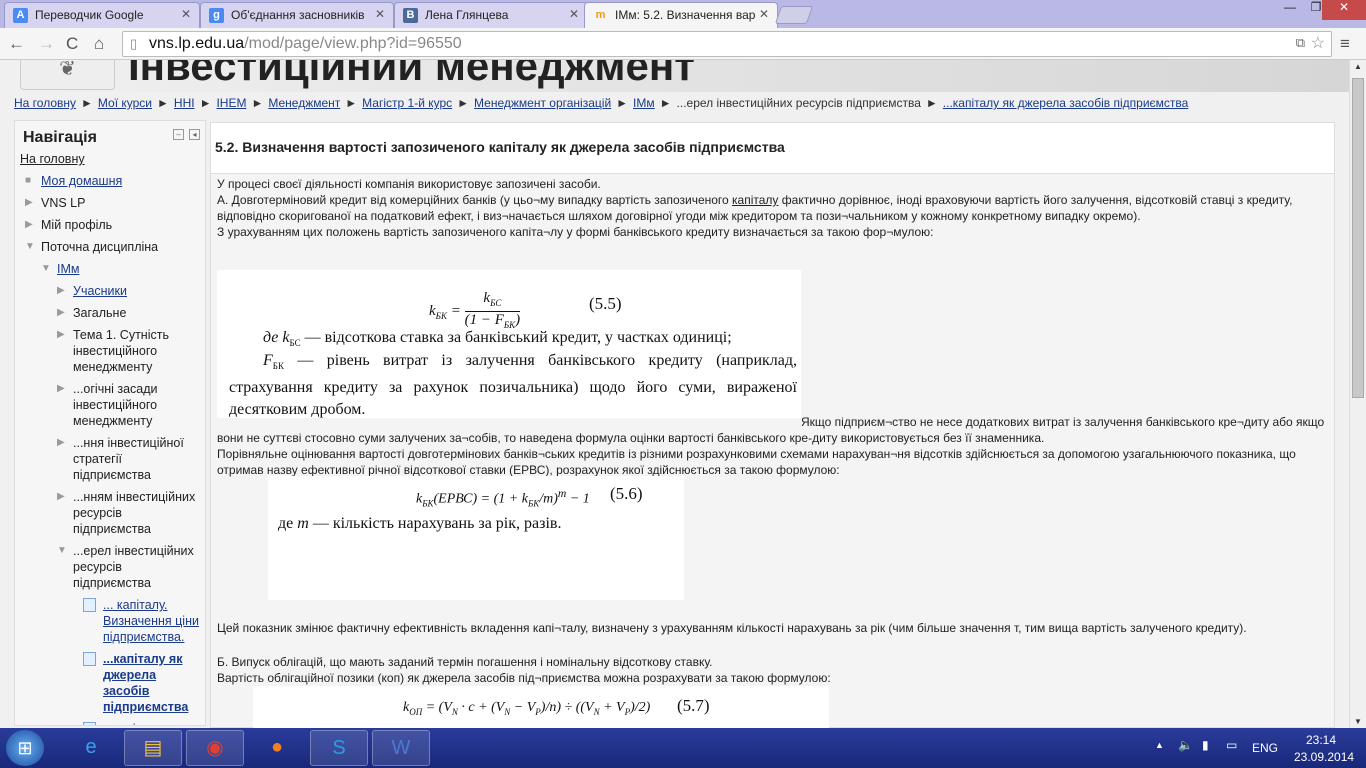  I want to click on menu-icon: ≡, so click(1345, 44).